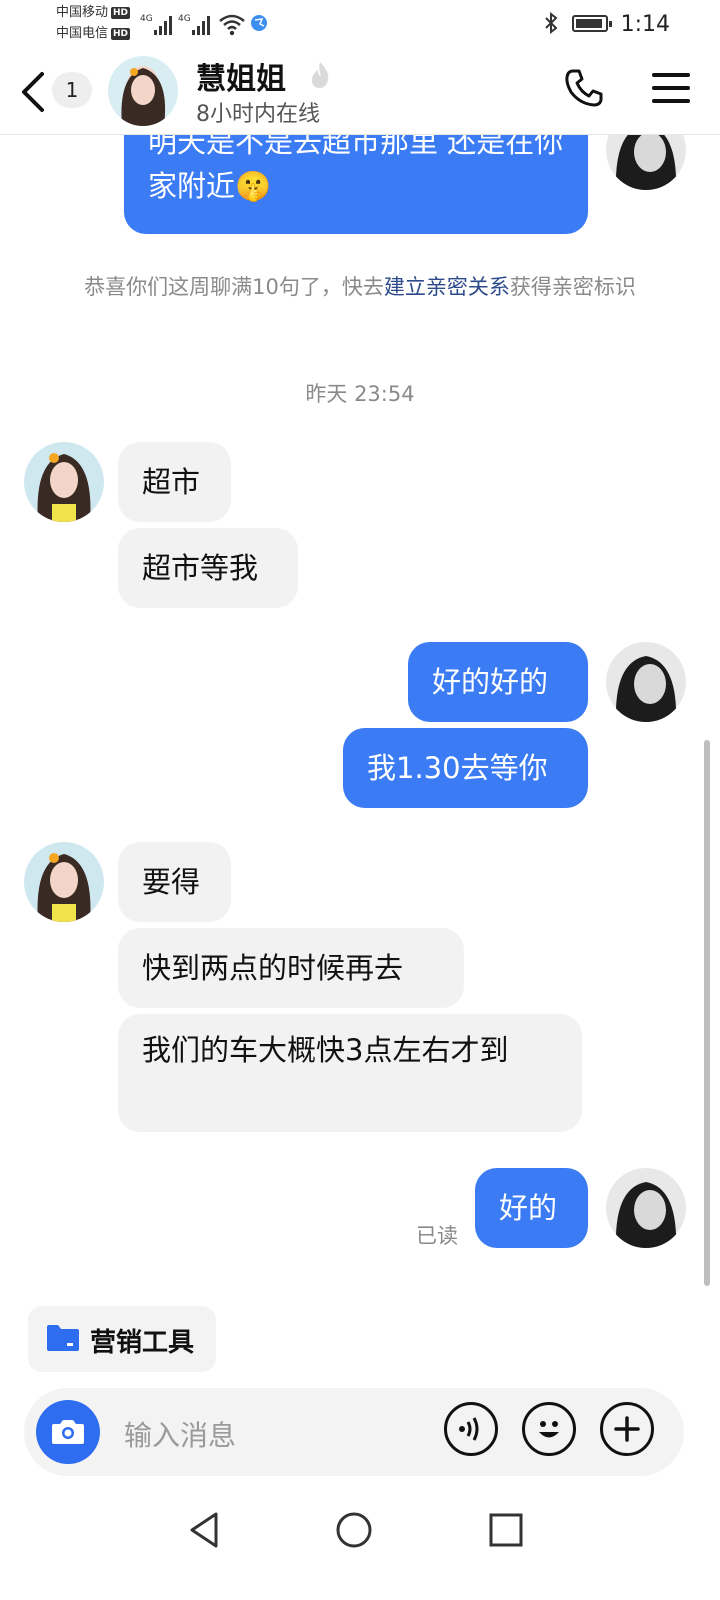 Image resolution: width=720 pixels, height=1600 pixels. I want to click on emoji-icon, so click(549, 1429).